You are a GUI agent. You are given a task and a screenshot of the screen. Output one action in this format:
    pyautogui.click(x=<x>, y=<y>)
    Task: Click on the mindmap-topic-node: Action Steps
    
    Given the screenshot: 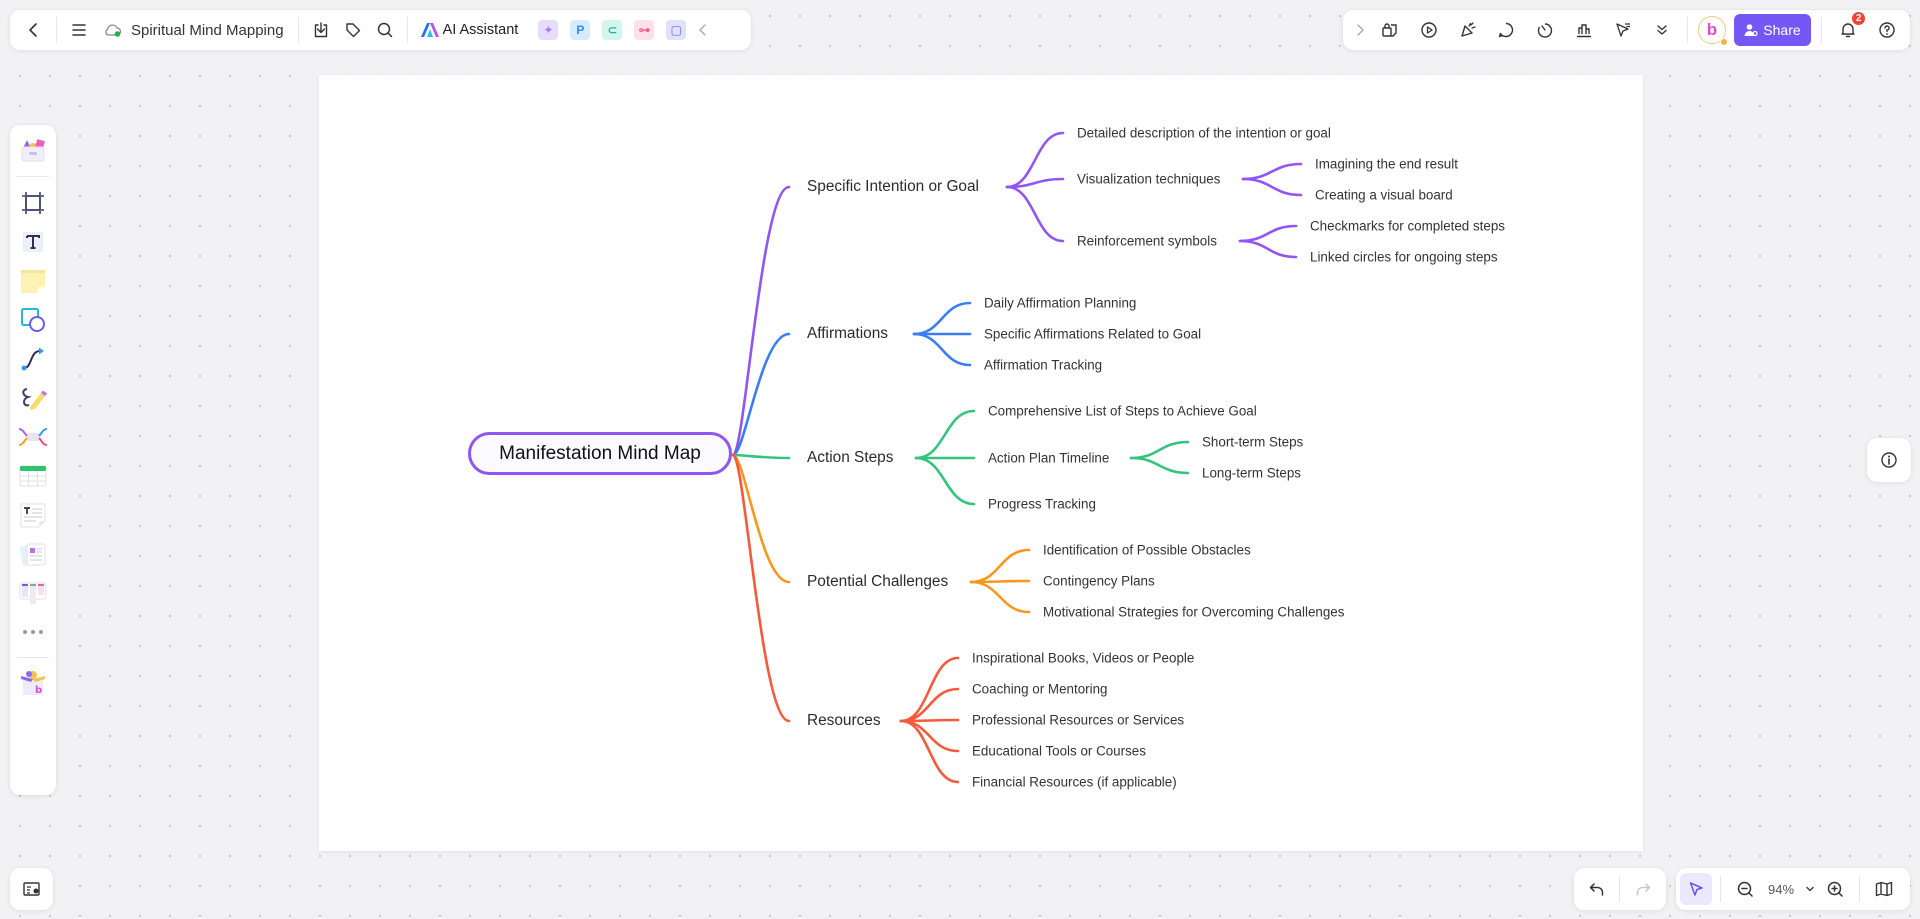 What is the action you would take?
    pyautogui.click(x=850, y=458)
    